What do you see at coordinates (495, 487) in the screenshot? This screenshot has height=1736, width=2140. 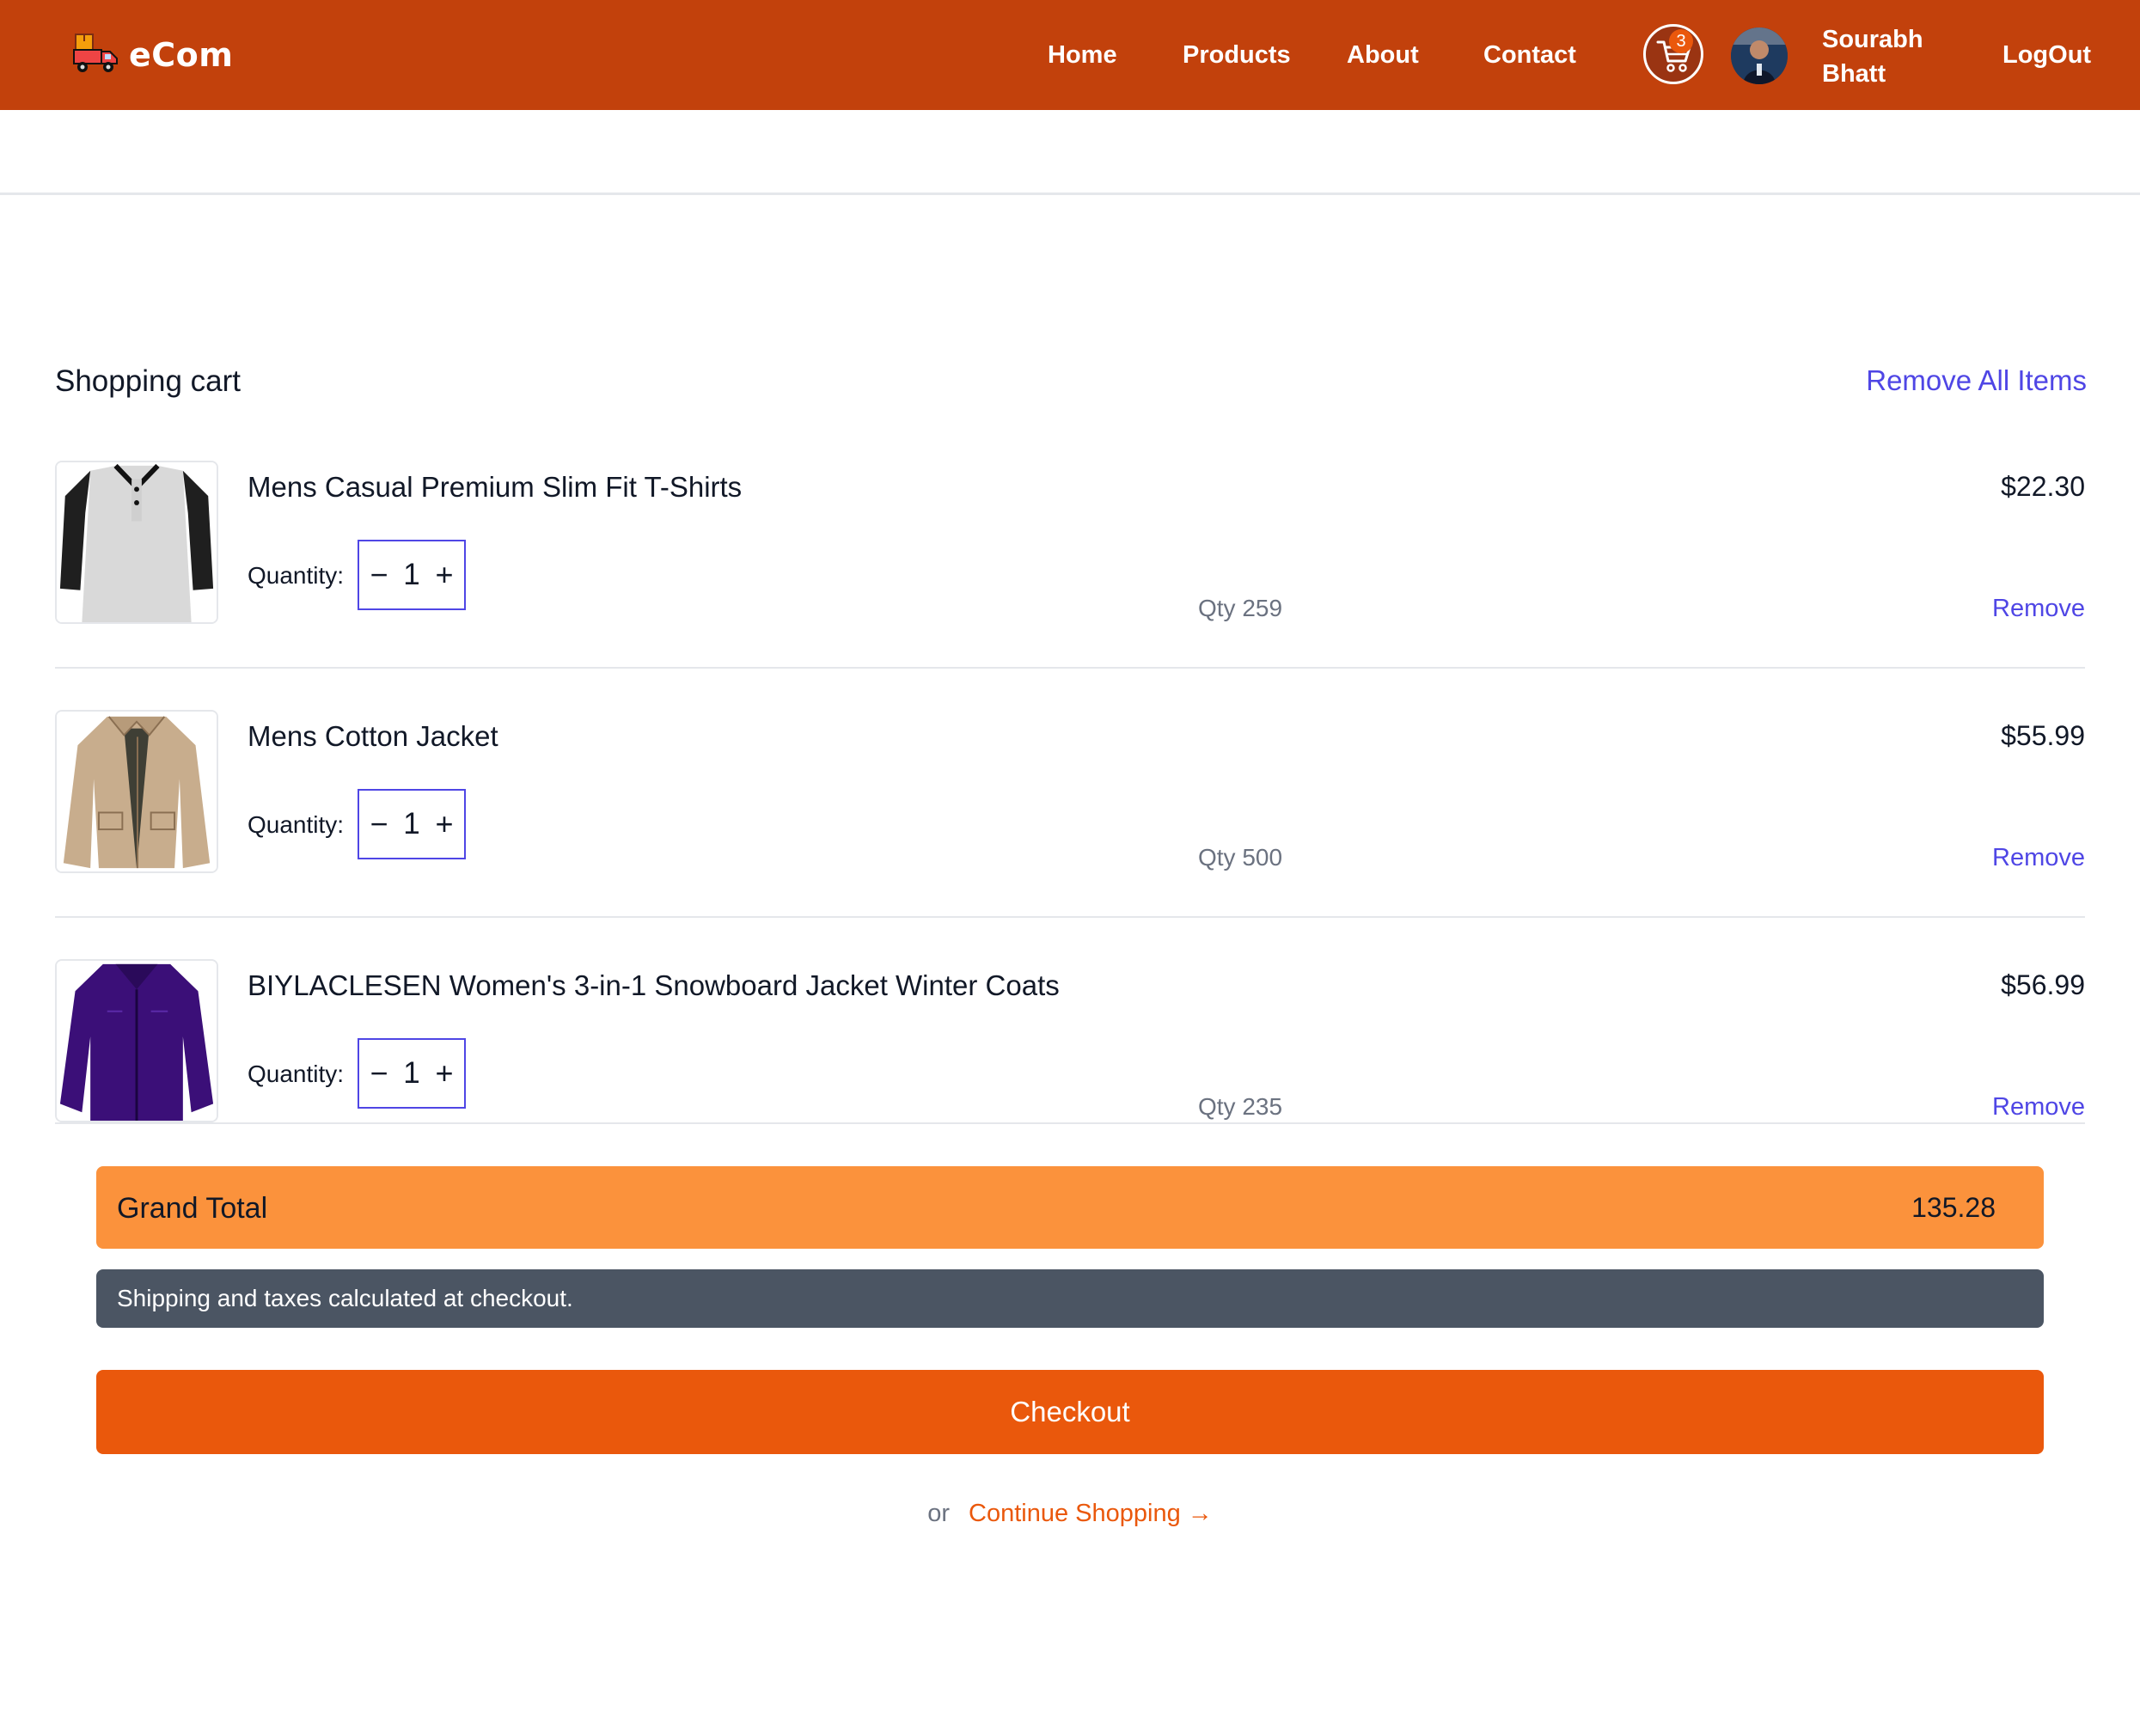 I see `item-name: Mens Casual Premium Slim Fit T-Shirts` at bounding box center [495, 487].